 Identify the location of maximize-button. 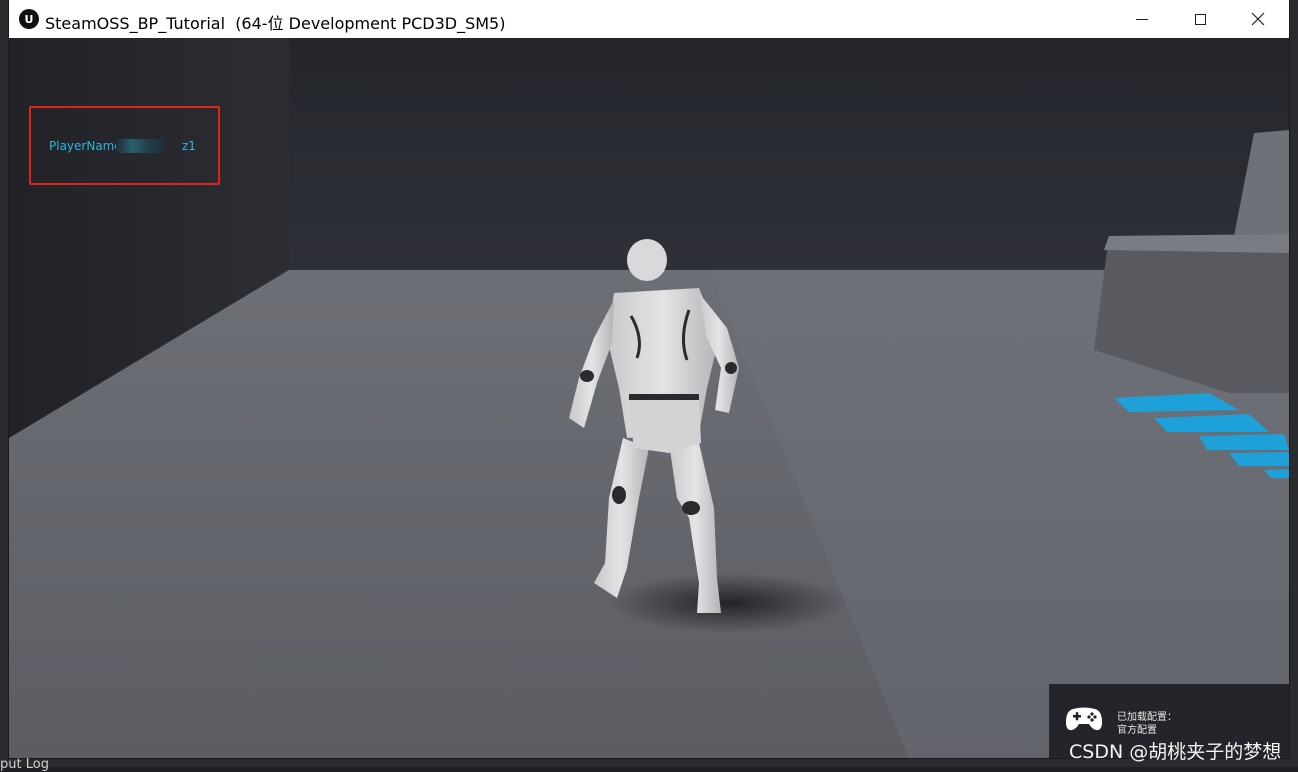
(1200, 19).